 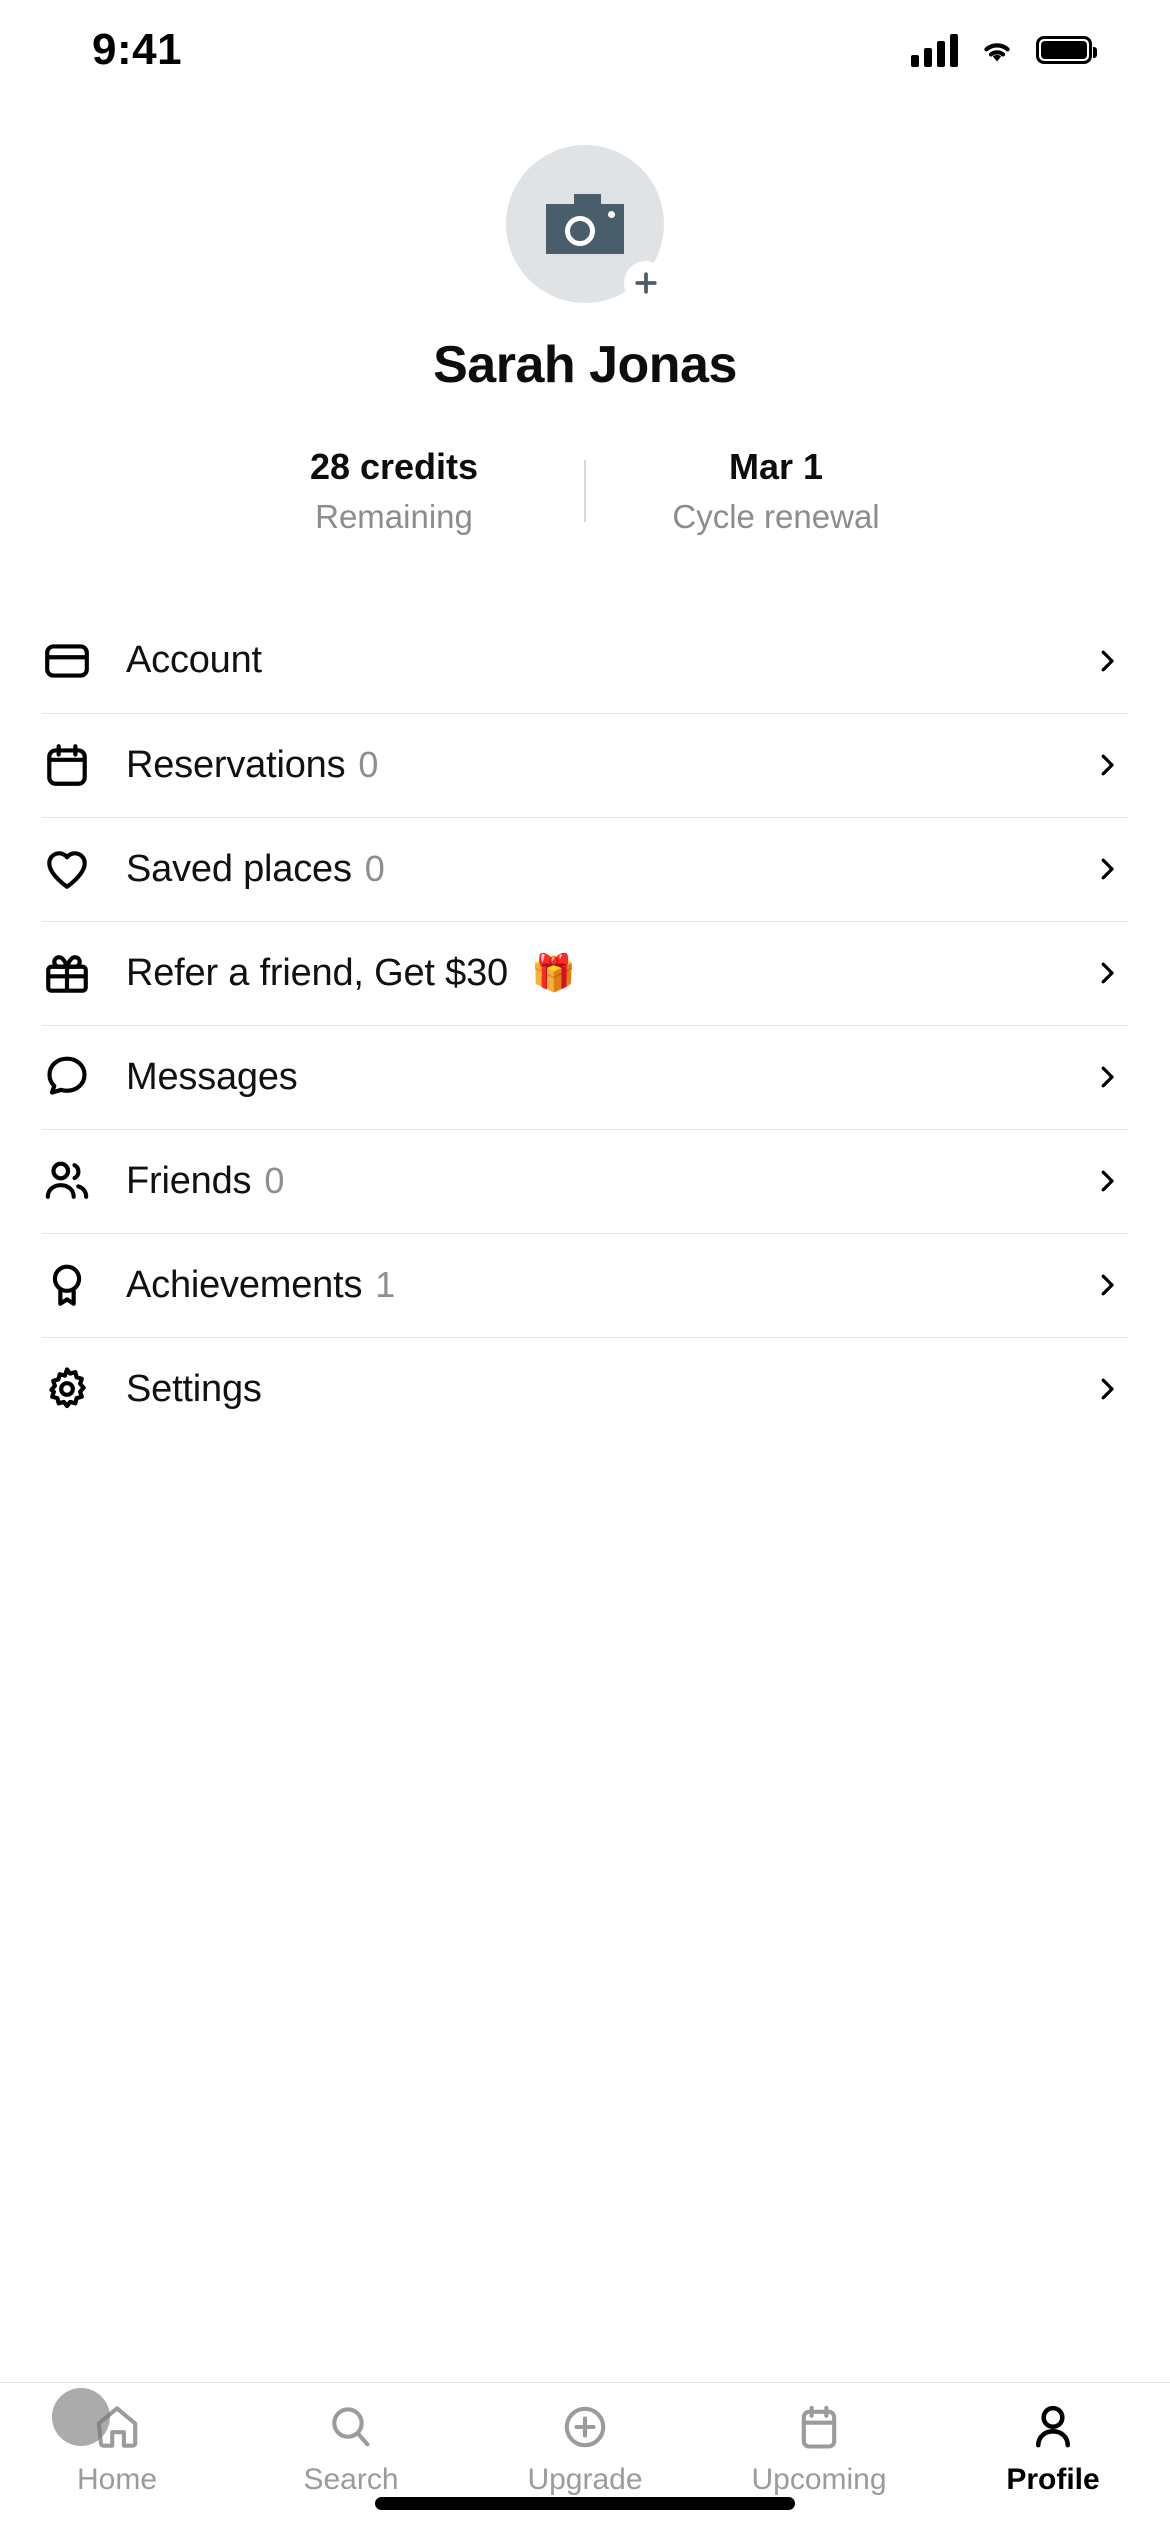 What do you see at coordinates (84, 973) in the screenshot?
I see `gift-icon` at bounding box center [84, 973].